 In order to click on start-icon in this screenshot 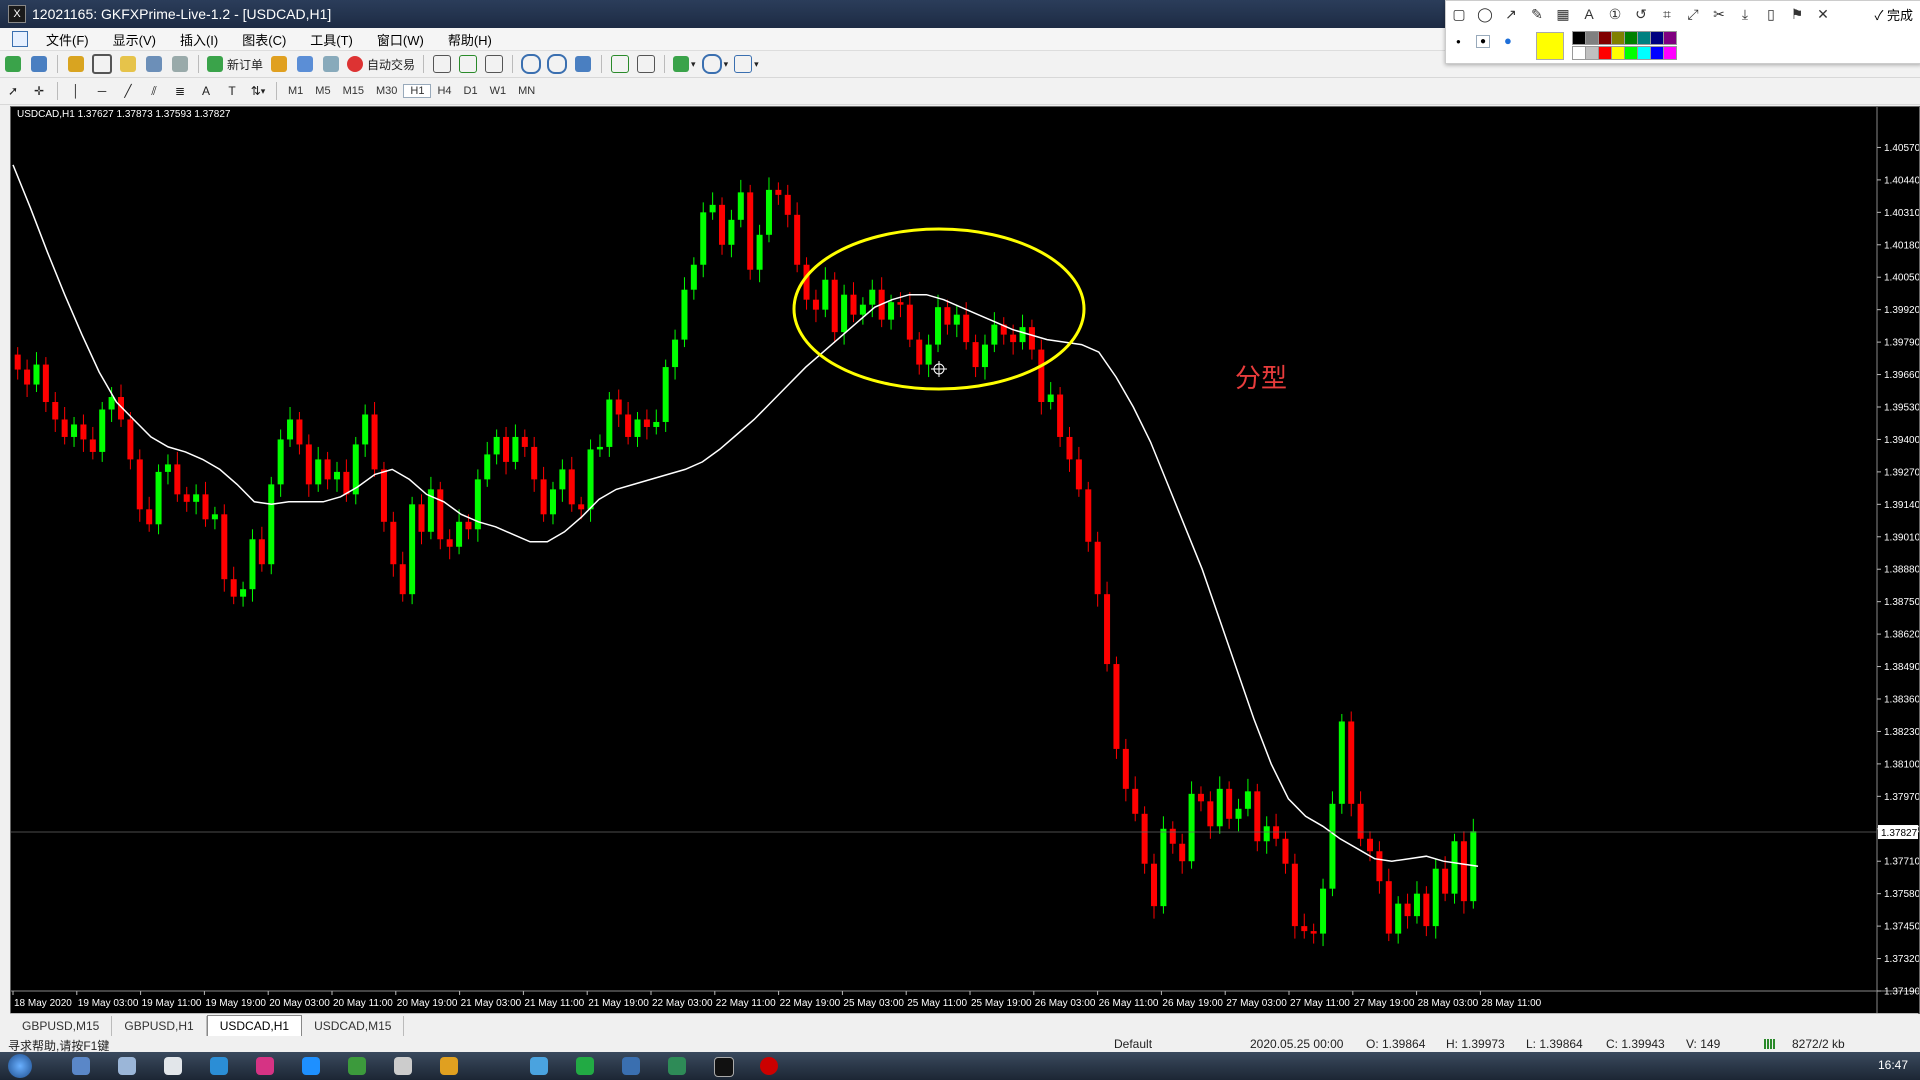, I will do `click(20, 1066)`.